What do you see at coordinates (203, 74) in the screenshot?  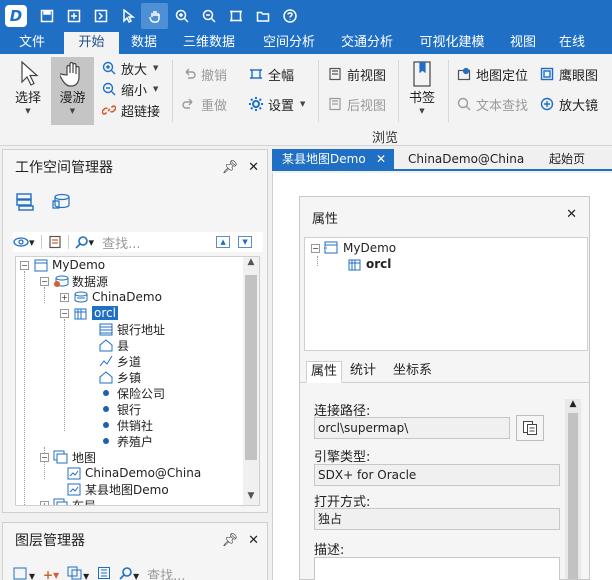 I see `undo-button: 撤销` at bounding box center [203, 74].